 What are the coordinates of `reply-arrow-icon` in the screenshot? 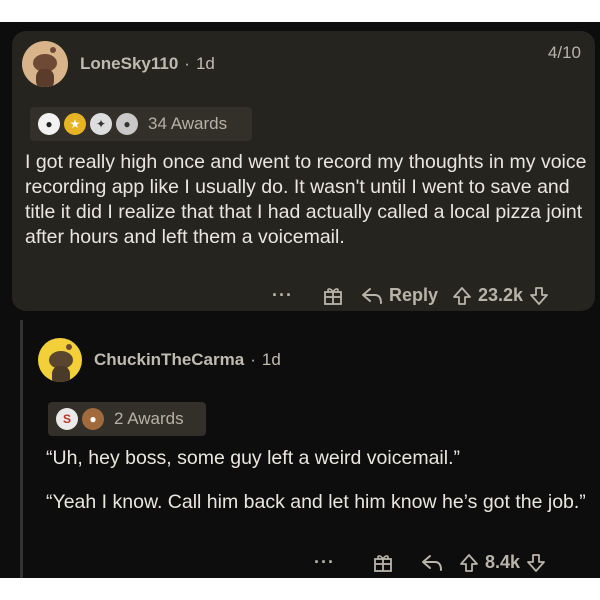 It's located at (432, 563).